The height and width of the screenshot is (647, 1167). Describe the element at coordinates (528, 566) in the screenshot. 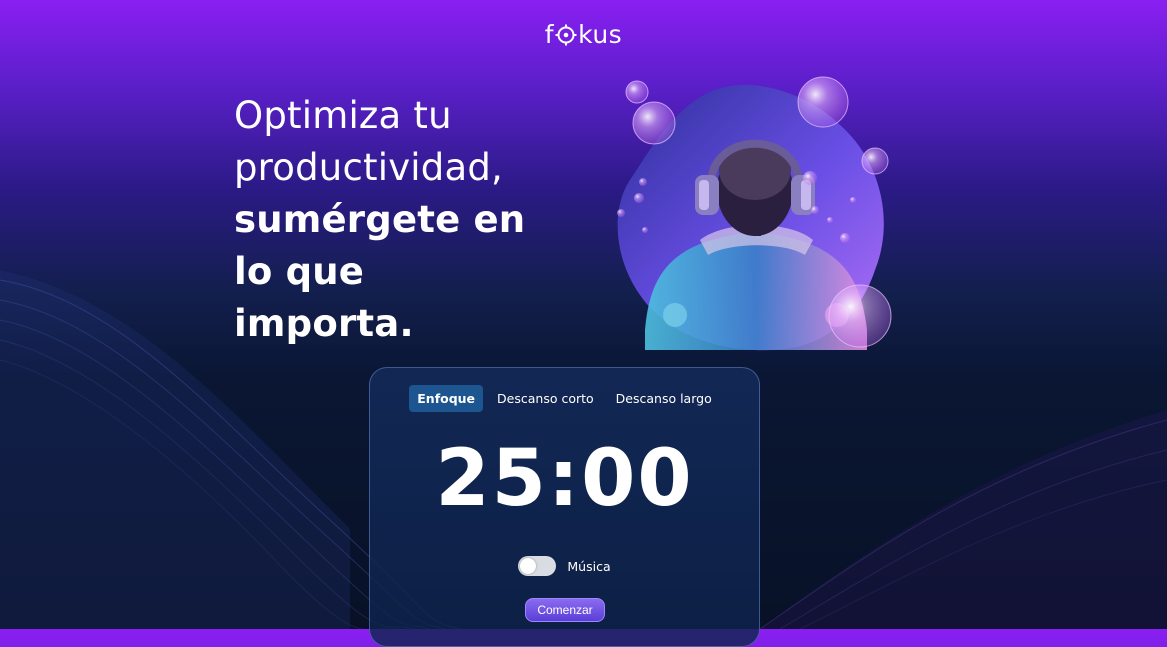

I see `toggle-knob` at that location.